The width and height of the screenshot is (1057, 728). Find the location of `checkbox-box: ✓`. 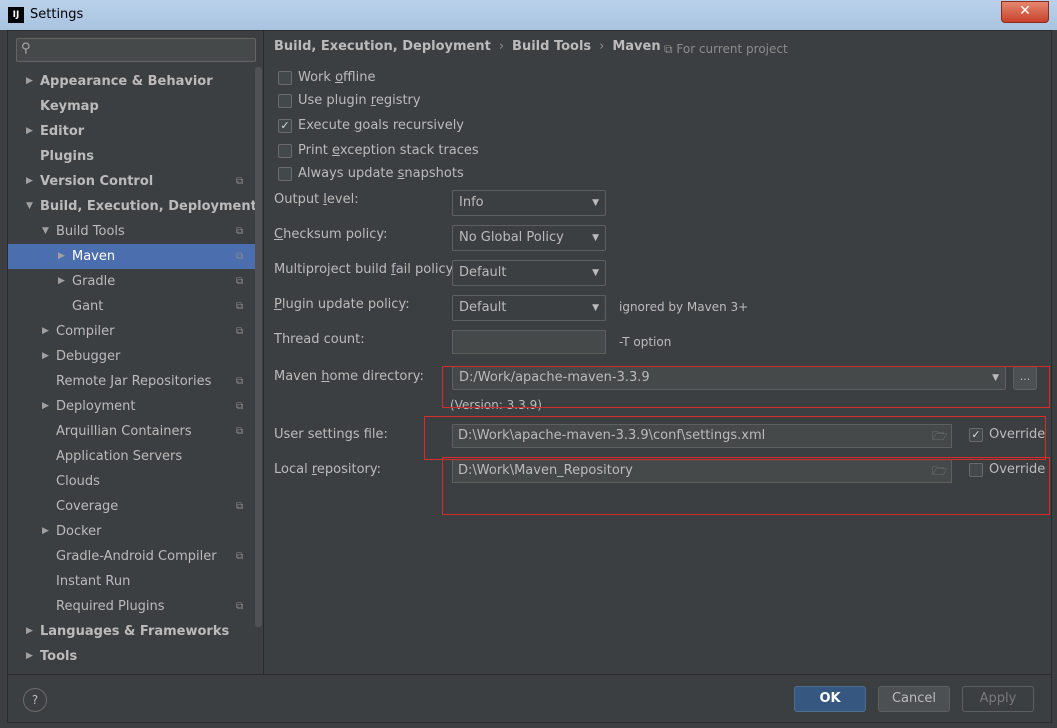

checkbox-box: ✓ is located at coordinates (285, 126).